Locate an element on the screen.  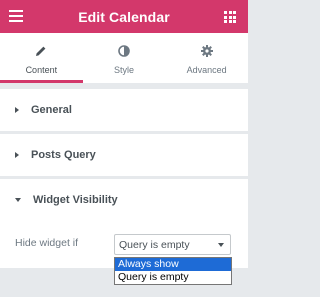
tab-style-label: Style is located at coordinates (124, 70).